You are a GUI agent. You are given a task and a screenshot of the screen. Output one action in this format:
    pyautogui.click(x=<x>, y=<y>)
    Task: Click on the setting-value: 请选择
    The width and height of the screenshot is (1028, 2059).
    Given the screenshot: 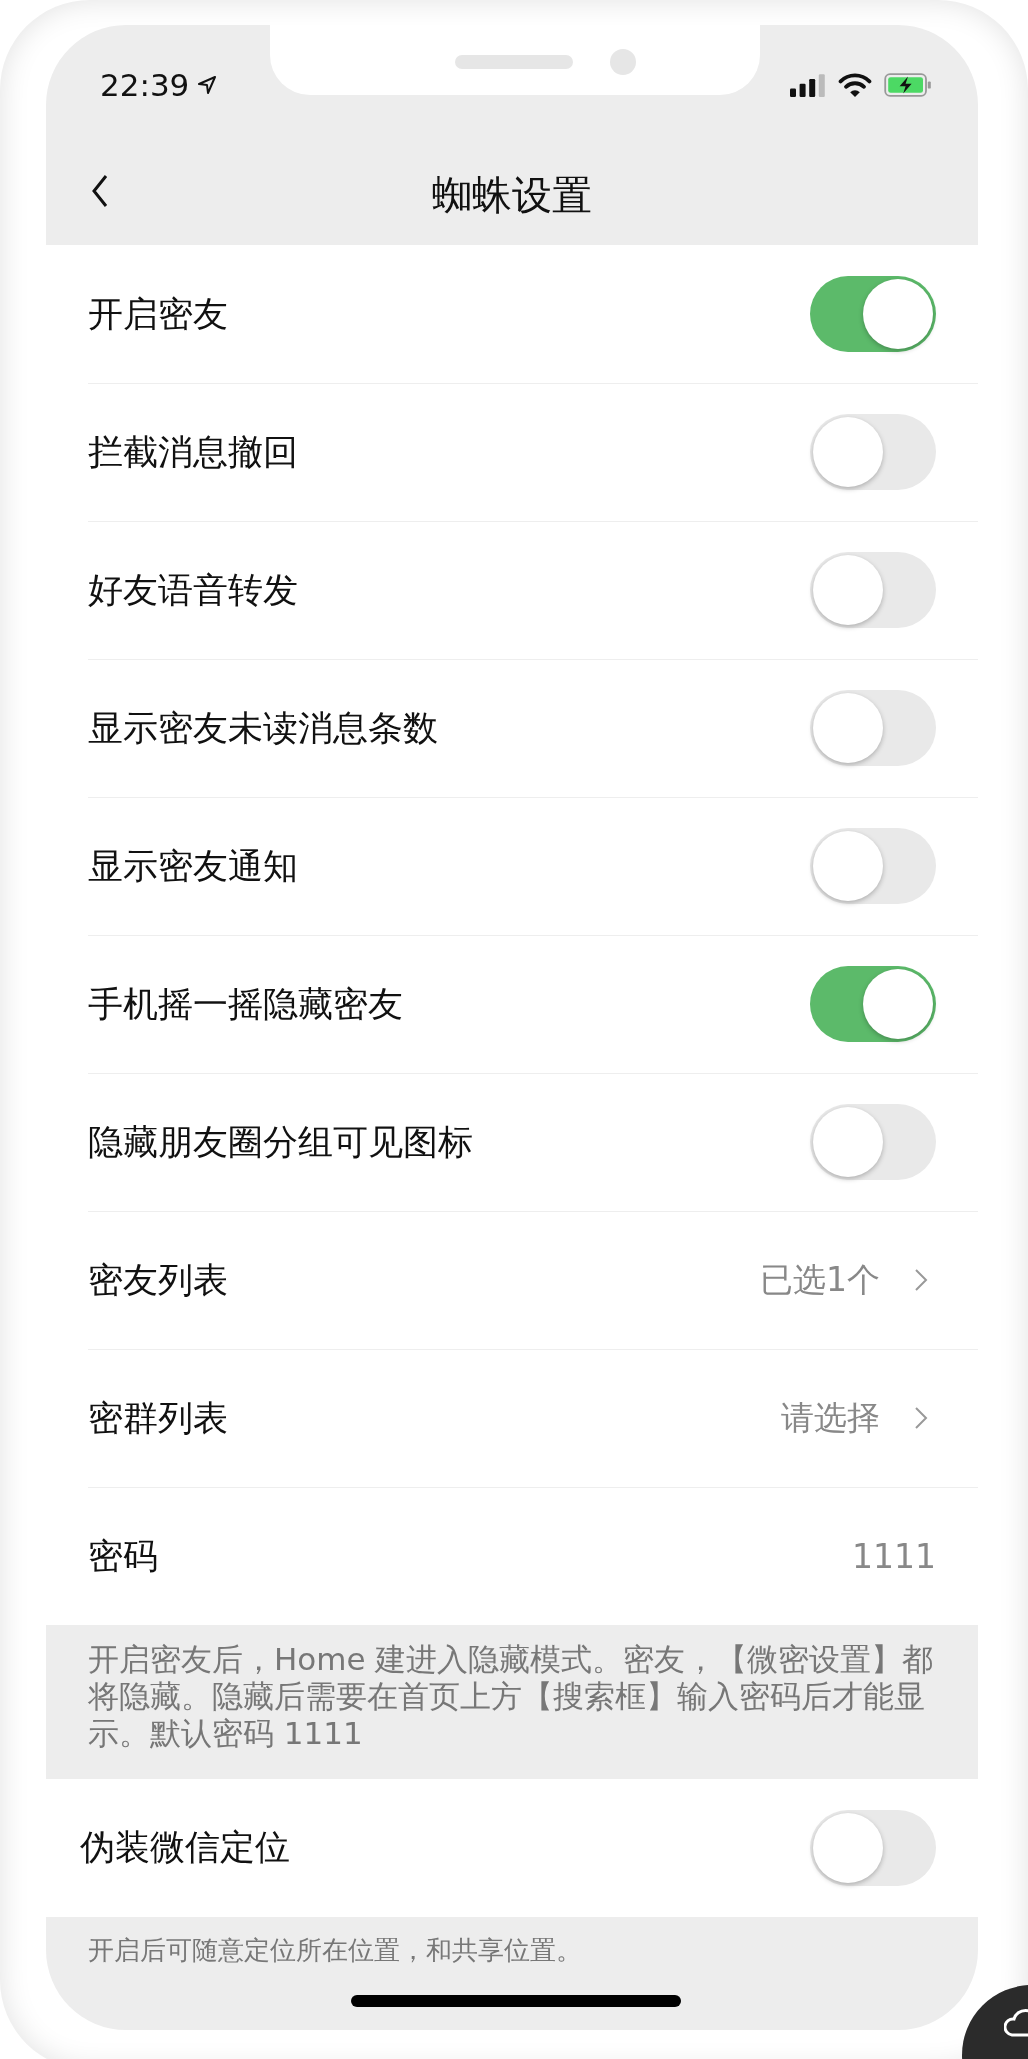 What is the action you would take?
    pyautogui.click(x=830, y=1417)
    